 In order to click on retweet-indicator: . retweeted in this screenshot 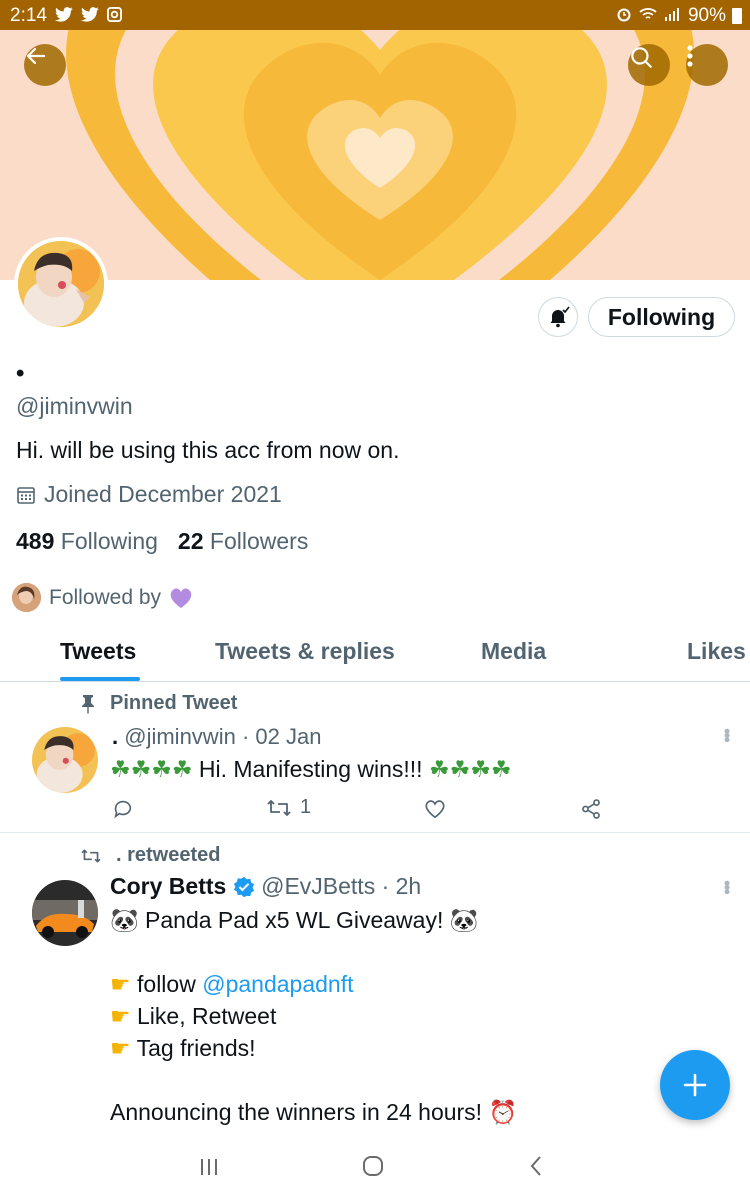, I will do `click(150, 855)`.